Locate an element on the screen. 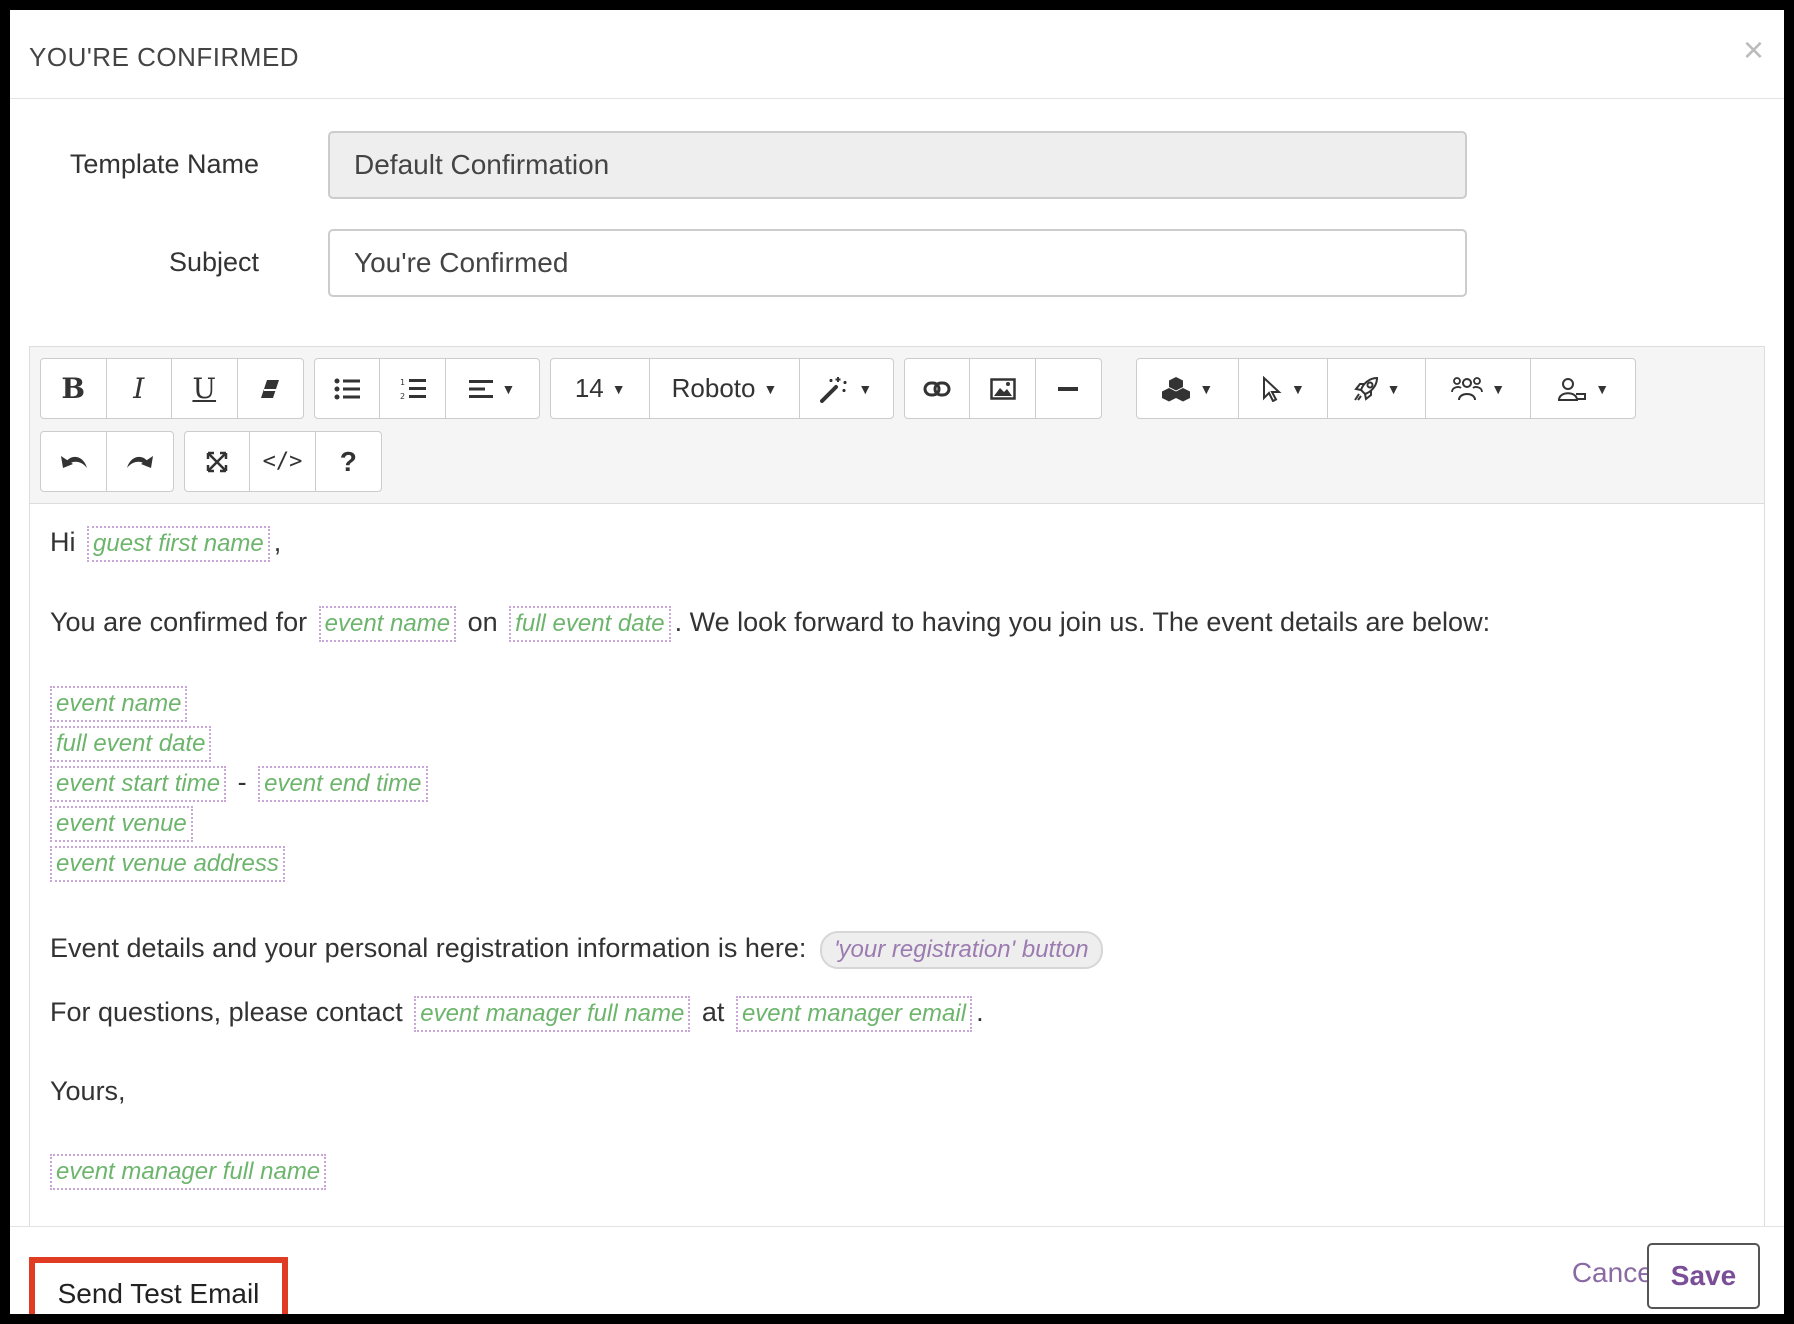 The width and height of the screenshot is (1794, 1324). eraser-icon is located at coordinates (270, 388).